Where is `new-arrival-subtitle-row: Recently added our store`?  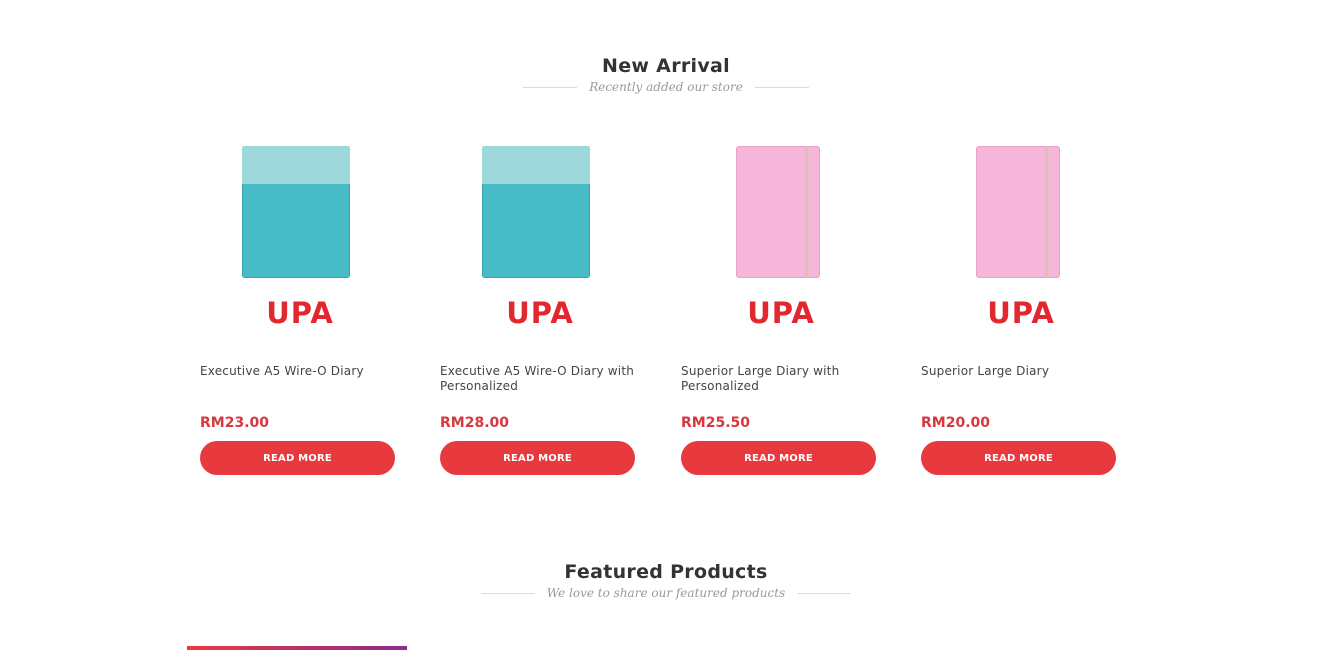
new-arrival-subtitle-row: Recently added our store is located at coordinates (666, 87).